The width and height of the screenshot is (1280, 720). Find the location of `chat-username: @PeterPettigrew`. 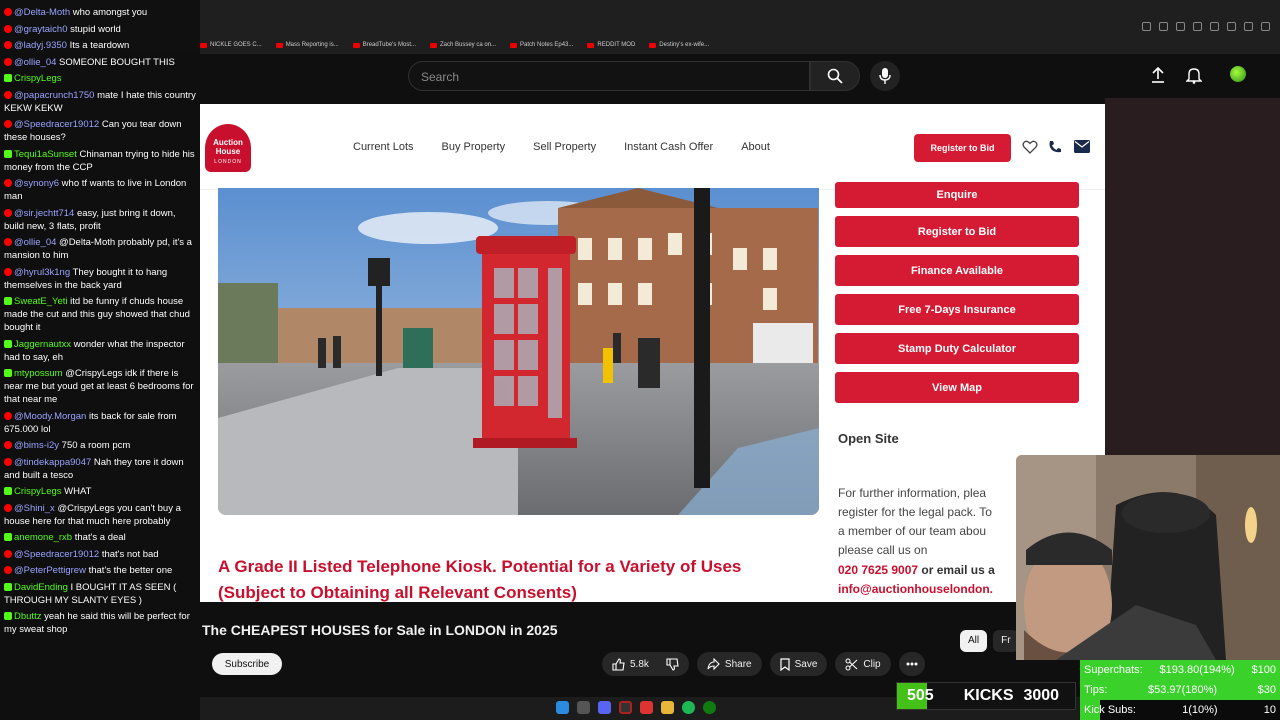

chat-username: @PeterPettigrew is located at coordinates (50, 570).